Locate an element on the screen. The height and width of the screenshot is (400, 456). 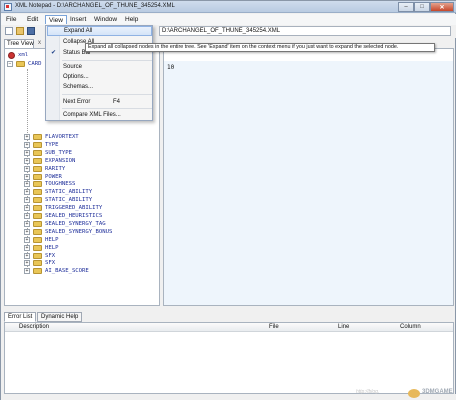
menu-view: View is located at coordinates (56, 19).